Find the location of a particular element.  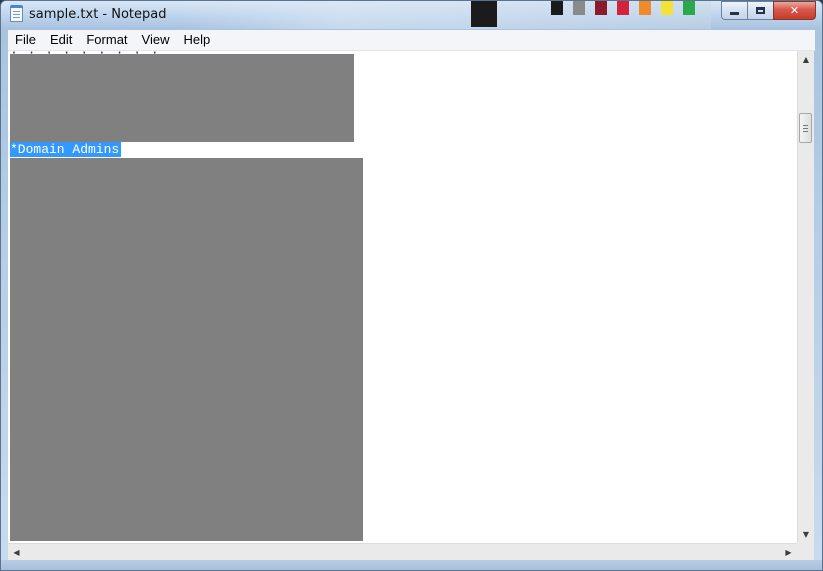

scroll-right-button: ▶ is located at coordinates (788, 552).